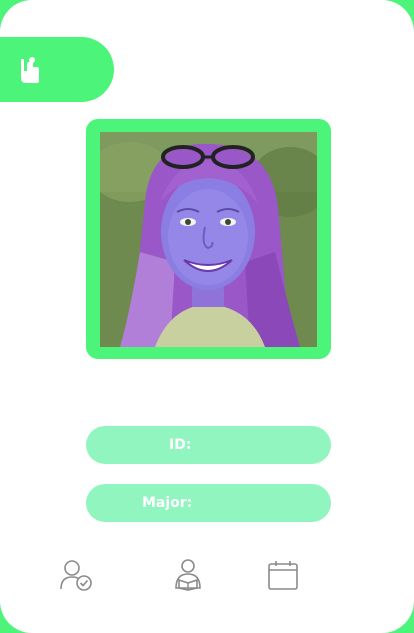  Describe the element at coordinates (57, 69) in the screenshot. I see `header-tab` at that location.